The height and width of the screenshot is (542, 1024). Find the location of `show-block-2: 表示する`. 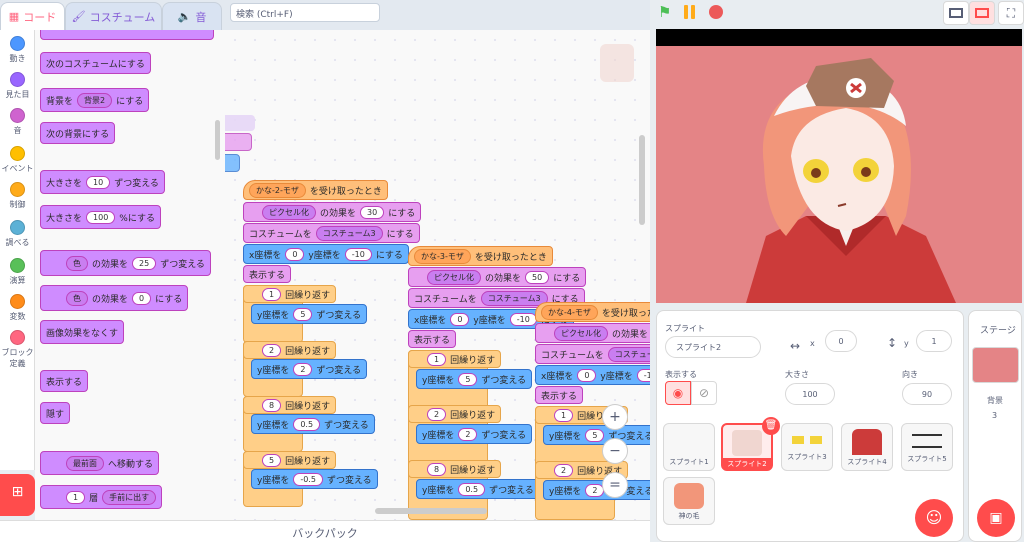

show-block-2: 表示する is located at coordinates (432, 339).